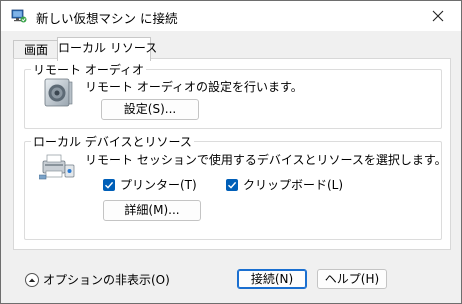 This screenshot has width=462, height=304. I want to click on connect-button: 接続(N), so click(272, 279).